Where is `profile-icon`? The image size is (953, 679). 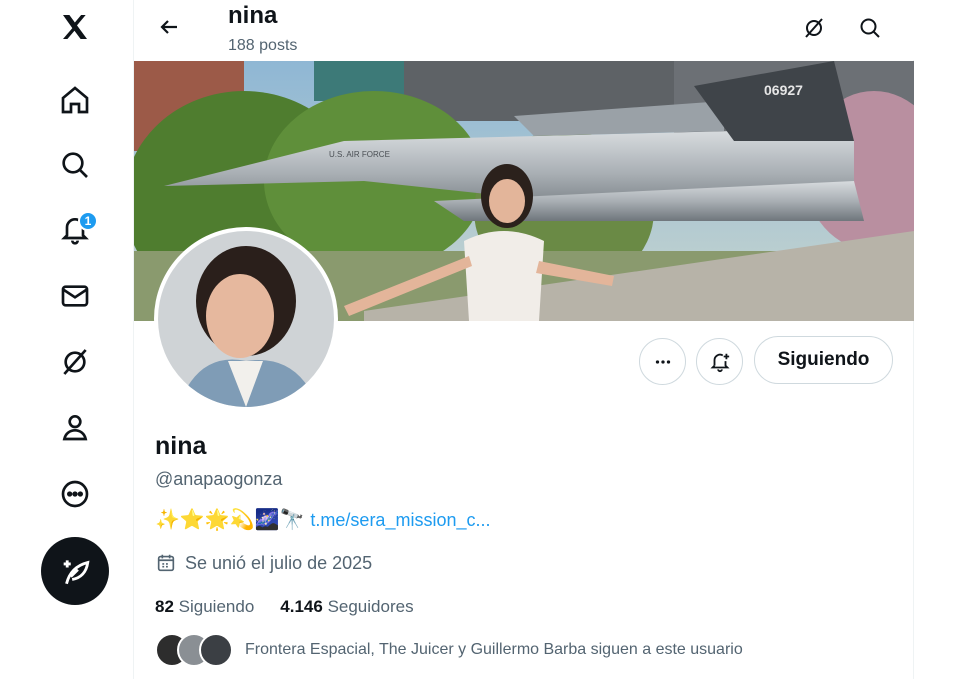 profile-icon is located at coordinates (75, 427).